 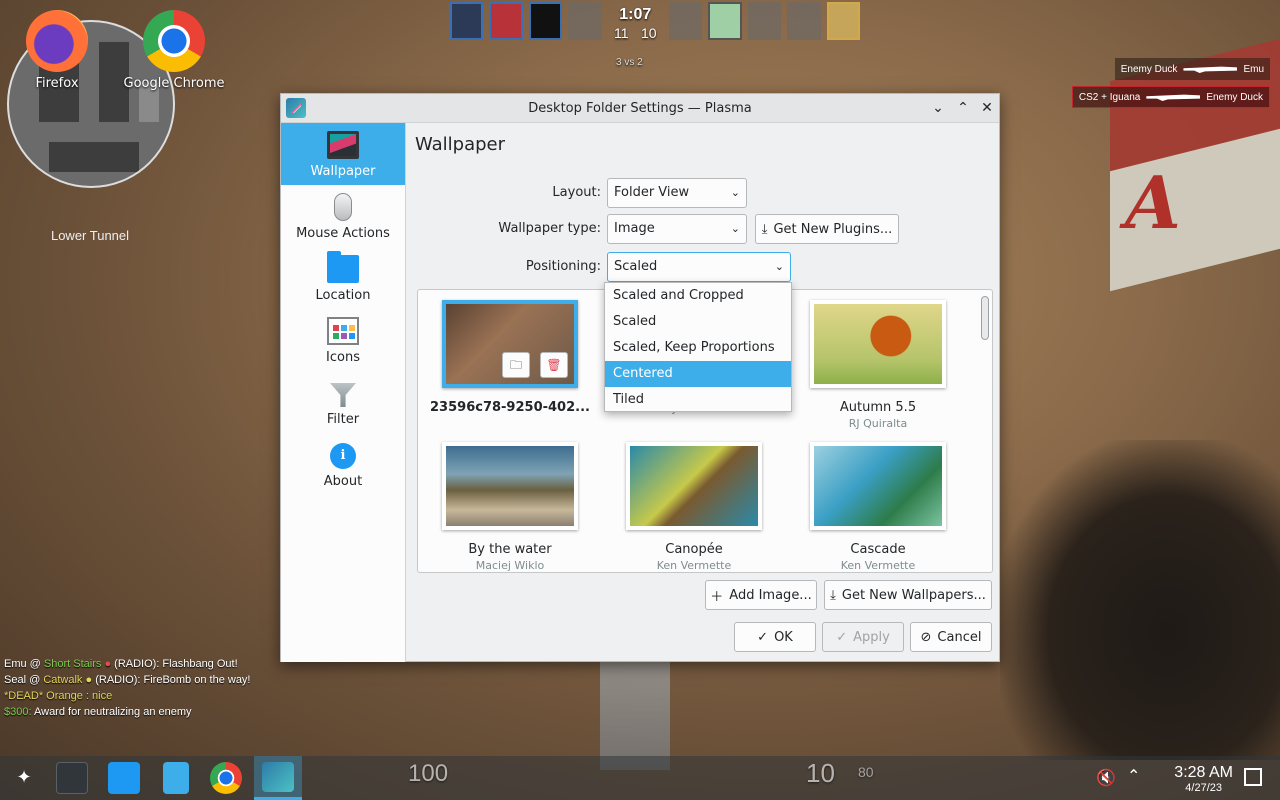 I want to click on icons-icon, so click(x=343, y=331).